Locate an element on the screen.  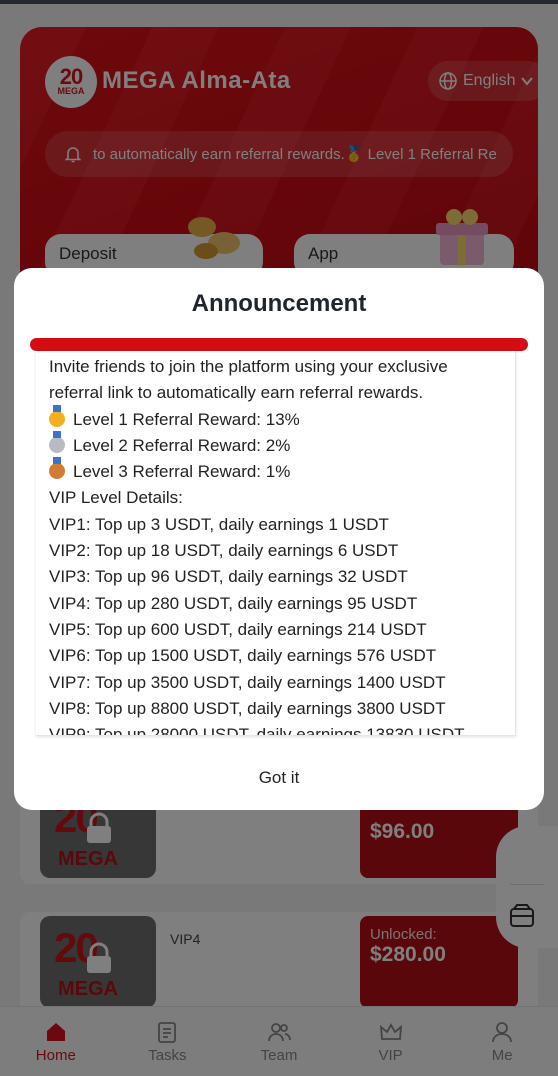
bronze-medal-icon is located at coordinates (57, 468).